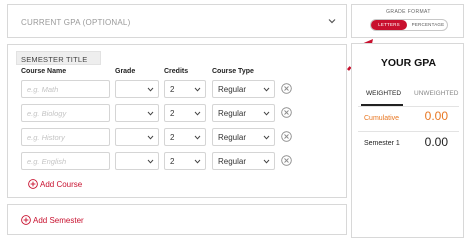 This screenshot has height=242, width=474. What do you see at coordinates (408, 63) in the screenshot?
I see `your-gpa-title: YOUR GPA` at bounding box center [408, 63].